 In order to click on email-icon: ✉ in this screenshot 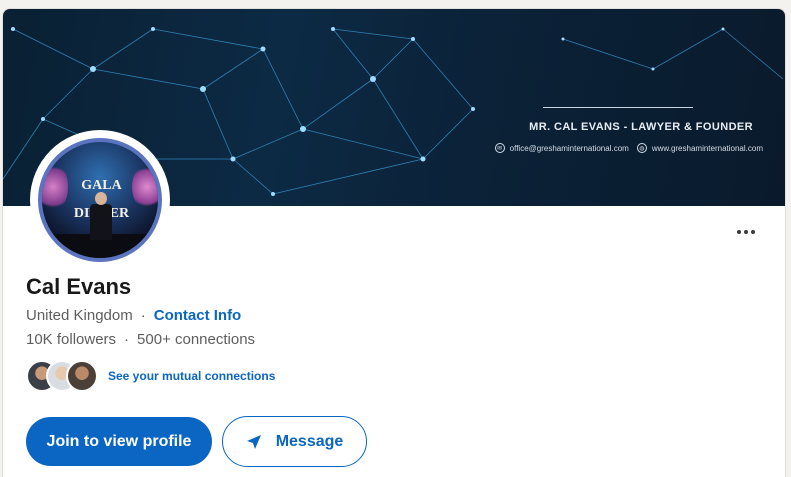, I will do `click(499, 148)`.